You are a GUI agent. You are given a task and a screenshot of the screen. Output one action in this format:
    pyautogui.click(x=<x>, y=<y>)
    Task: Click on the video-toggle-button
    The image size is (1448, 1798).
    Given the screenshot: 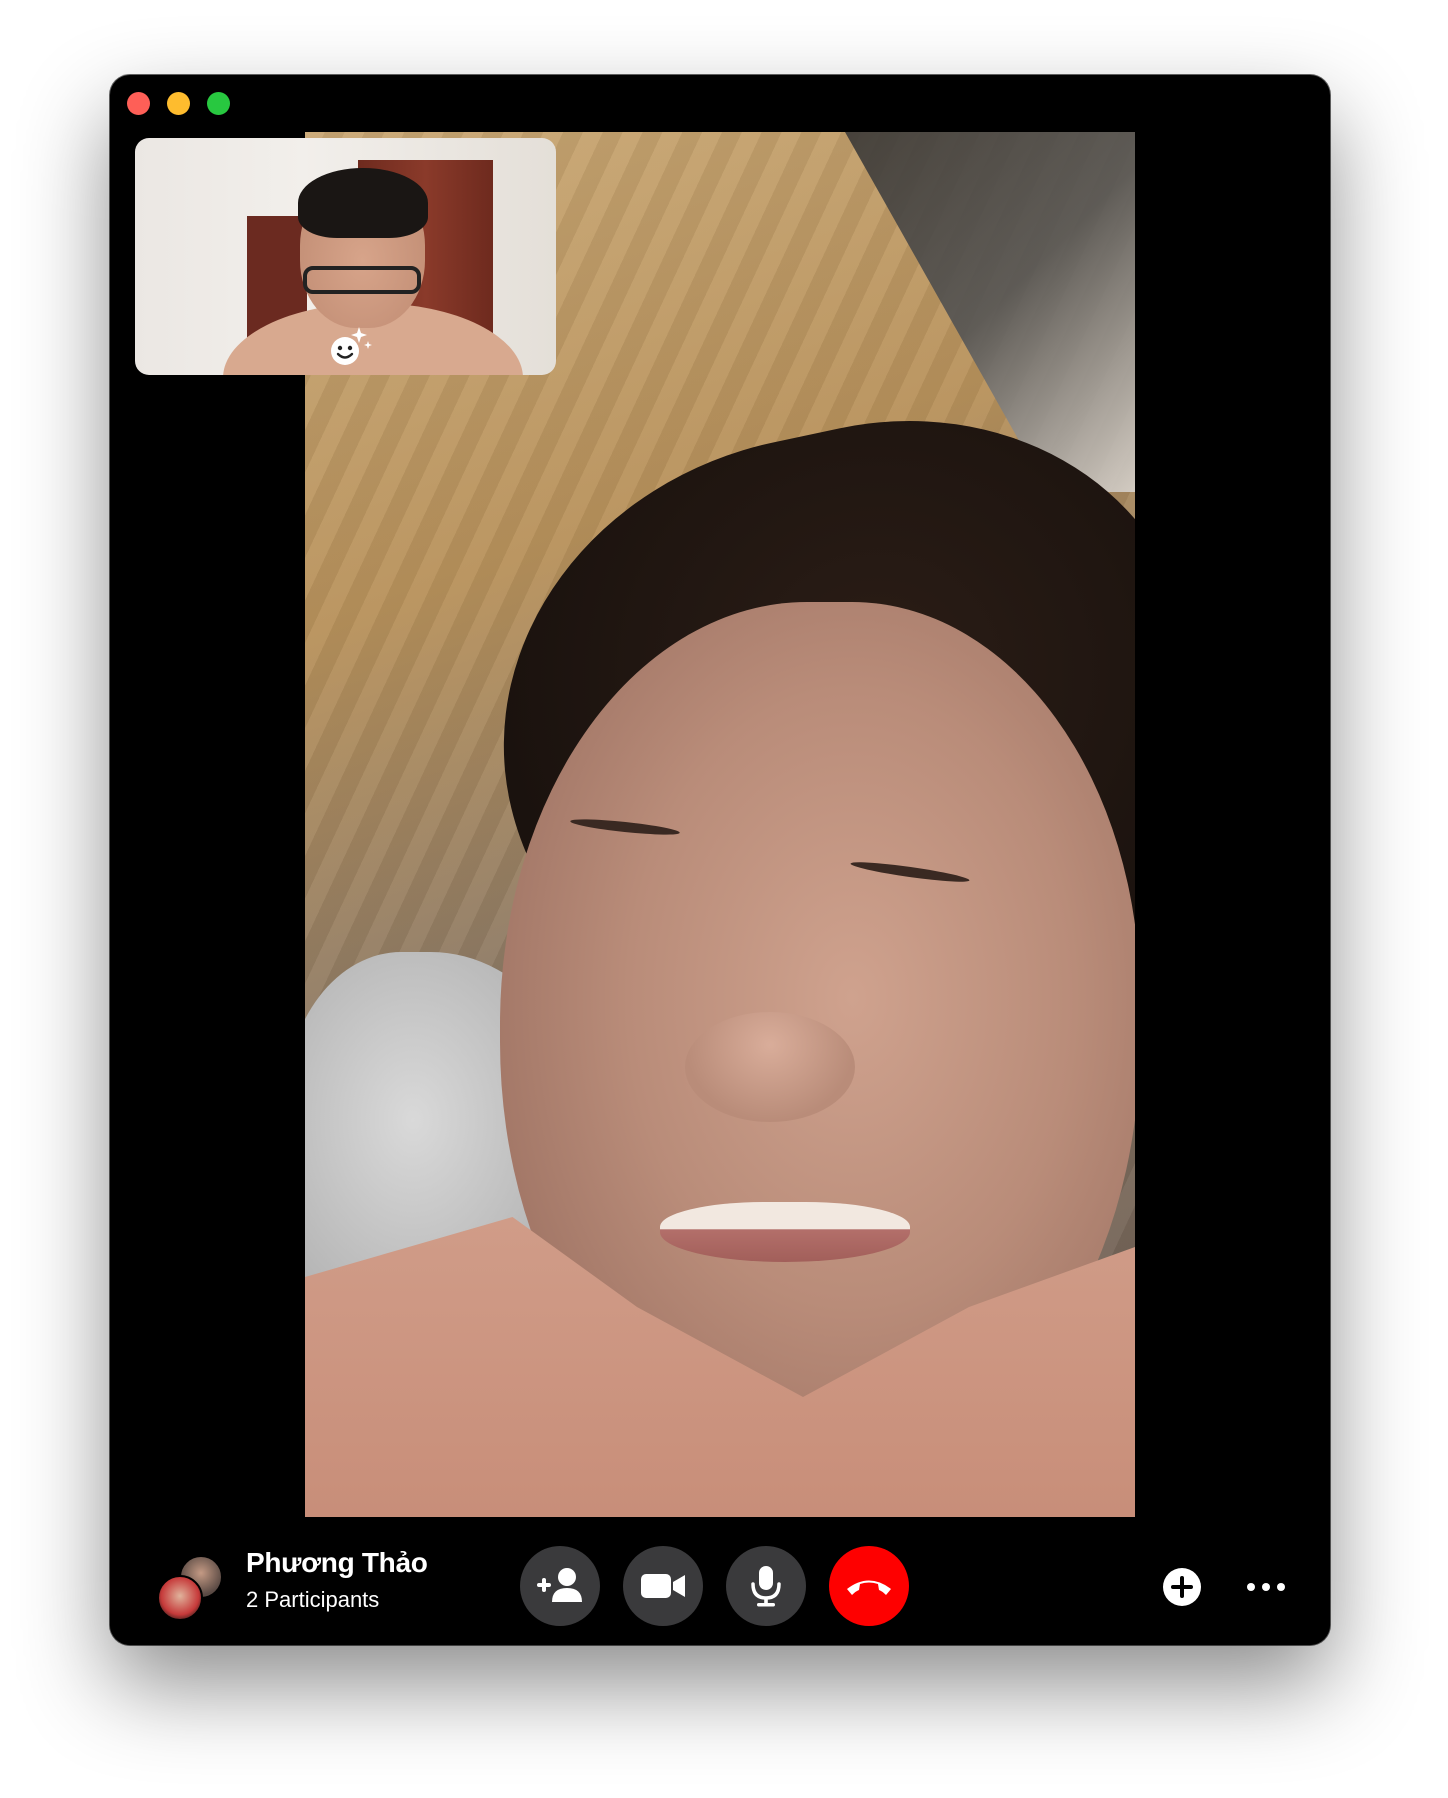 What is the action you would take?
    pyautogui.click(x=663, y=1586)
    